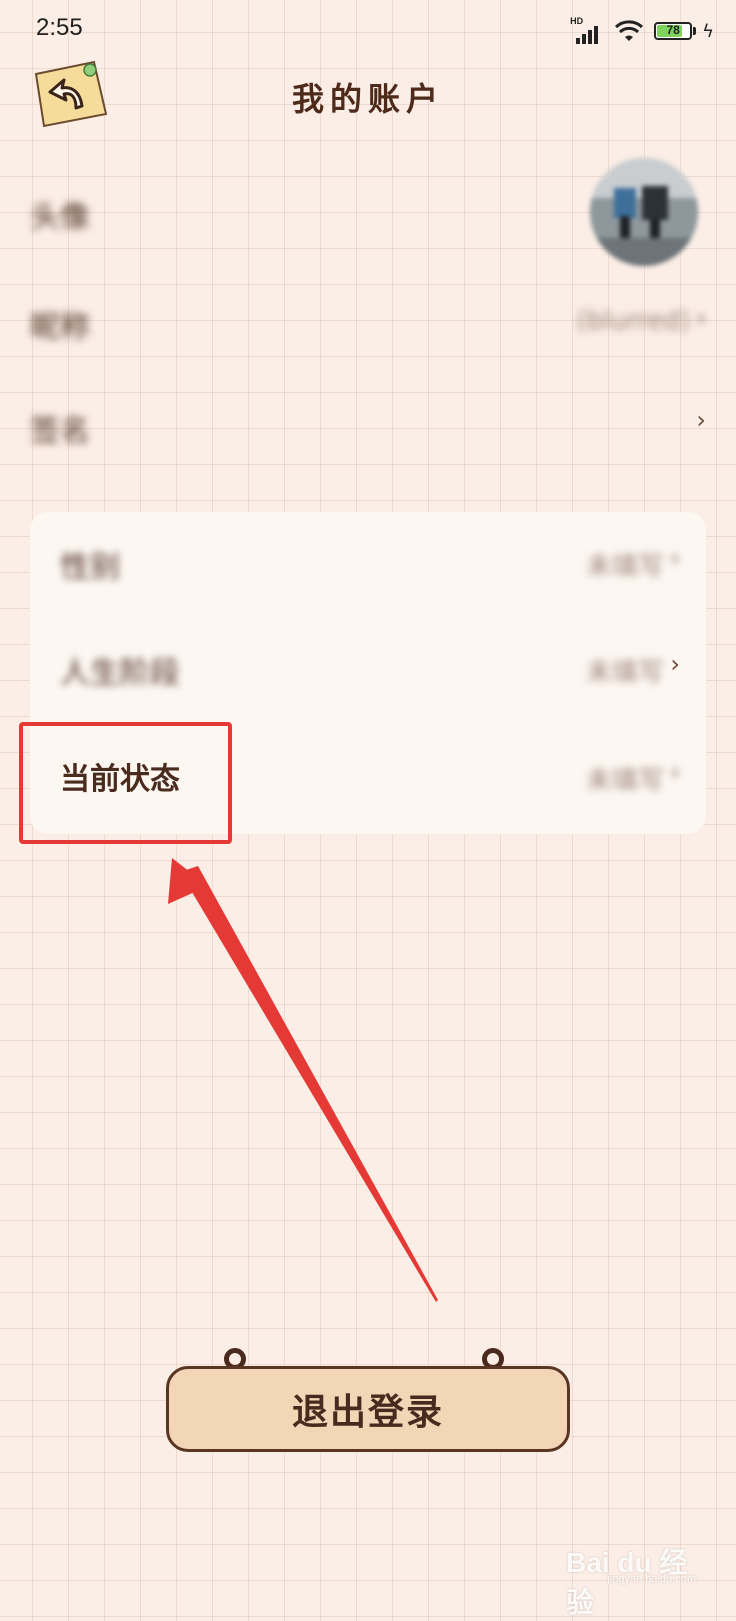  What do you see at coordinates (303, 1080) in the screenshot?
I see `annotation-arrow-icon` at bounding box center [303, 1080].